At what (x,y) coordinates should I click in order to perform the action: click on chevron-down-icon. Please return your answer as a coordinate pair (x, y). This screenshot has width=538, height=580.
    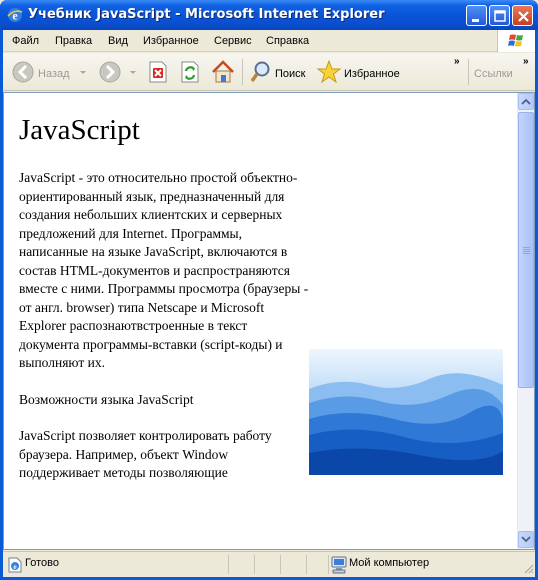
    Looking at the image, I should click on (526, 539).